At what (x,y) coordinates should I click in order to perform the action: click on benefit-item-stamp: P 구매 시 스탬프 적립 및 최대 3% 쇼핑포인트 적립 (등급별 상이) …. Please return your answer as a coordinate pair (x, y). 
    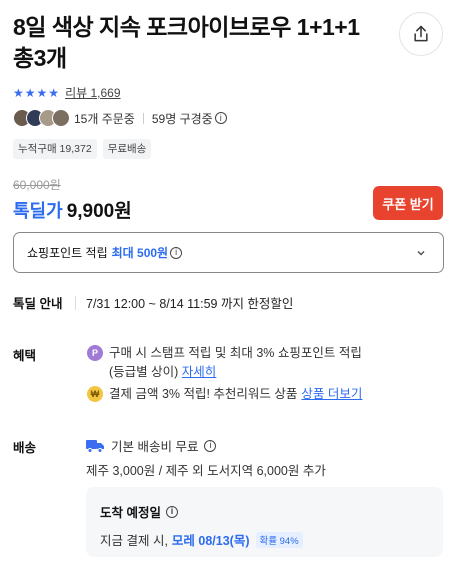
    Looking at the image, I should click on (224, 363).